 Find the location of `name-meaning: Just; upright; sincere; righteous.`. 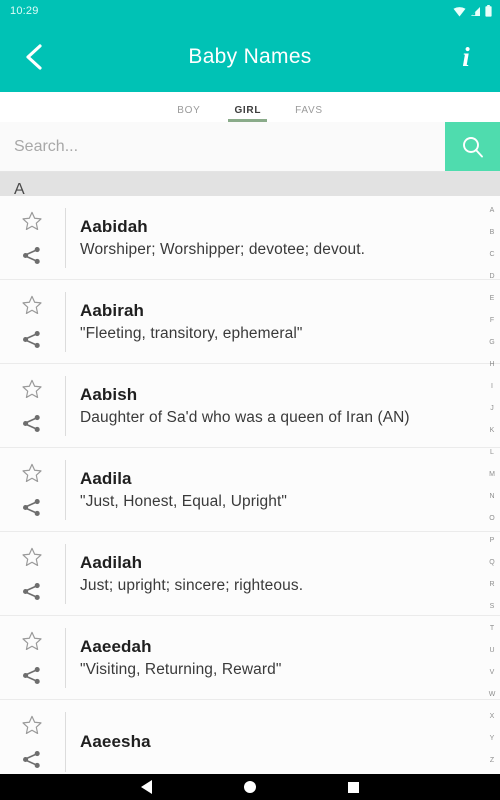

name-meaning: Just; upright; sincere; righteous. is located at coordinates (192, 585).